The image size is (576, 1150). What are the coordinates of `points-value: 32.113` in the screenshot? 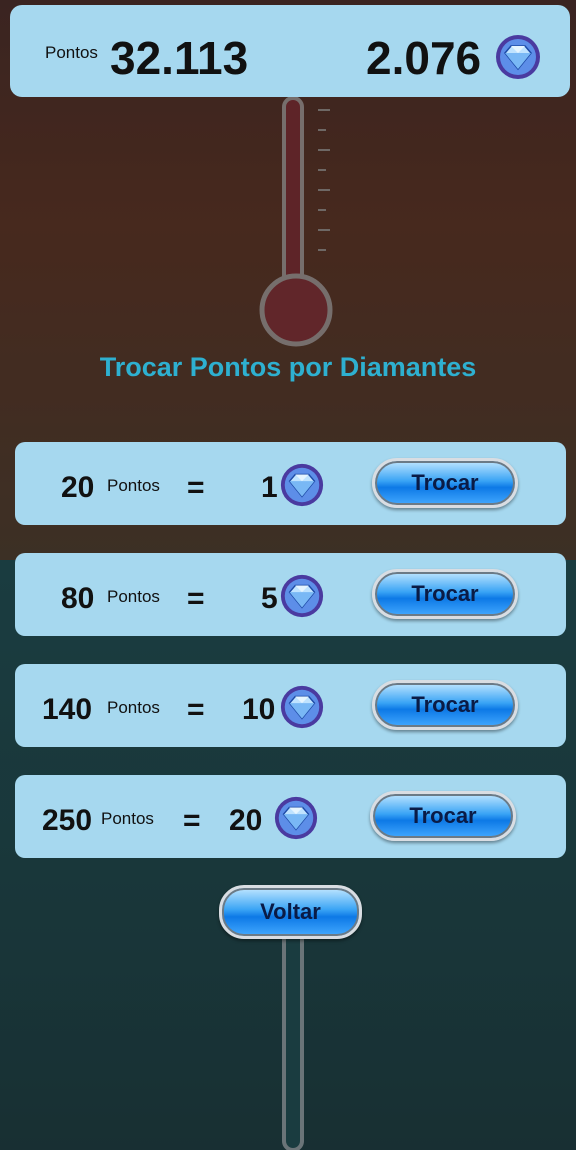 It's located at (179, 58).